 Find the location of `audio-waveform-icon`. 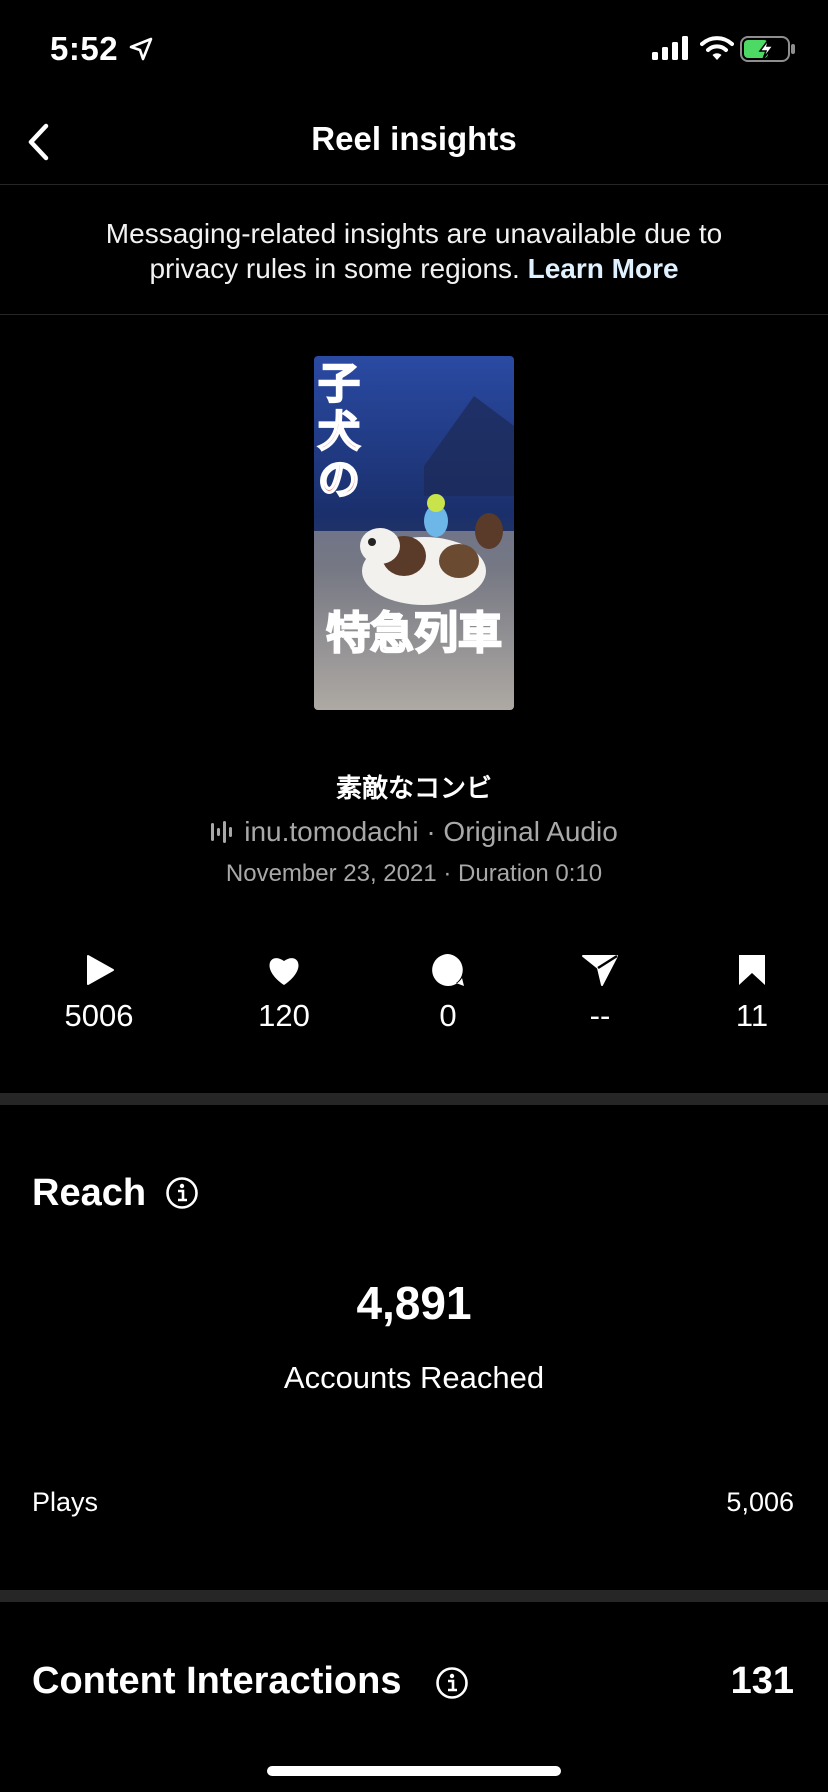

audio-waveform-icon is located at coordinates (223, 835).